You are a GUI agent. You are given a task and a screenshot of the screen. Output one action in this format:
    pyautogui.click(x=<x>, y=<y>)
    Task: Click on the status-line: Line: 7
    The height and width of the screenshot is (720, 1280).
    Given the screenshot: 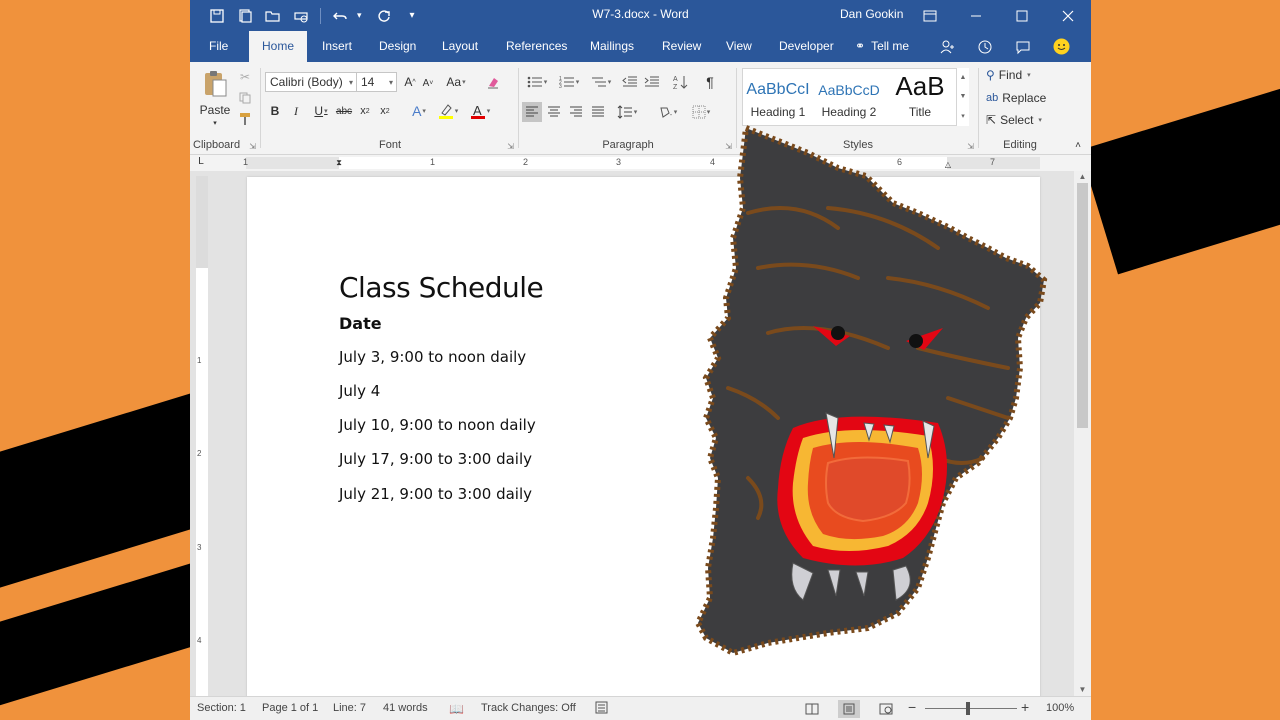 What is the action you would take?
    pyautogui.click(x=349, y=708)
    